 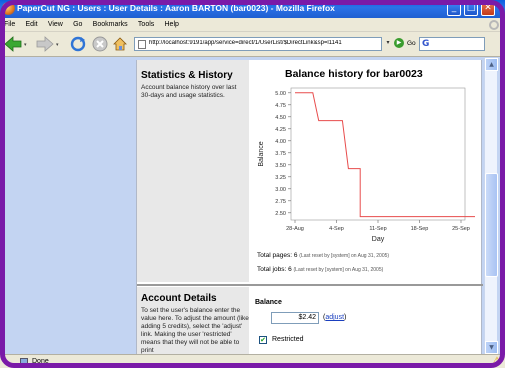 What do you see at coordinates (57, 45) in the screenshot?
I see `forward-dropdown-icon: ▾` at bounding box center [57, 45].